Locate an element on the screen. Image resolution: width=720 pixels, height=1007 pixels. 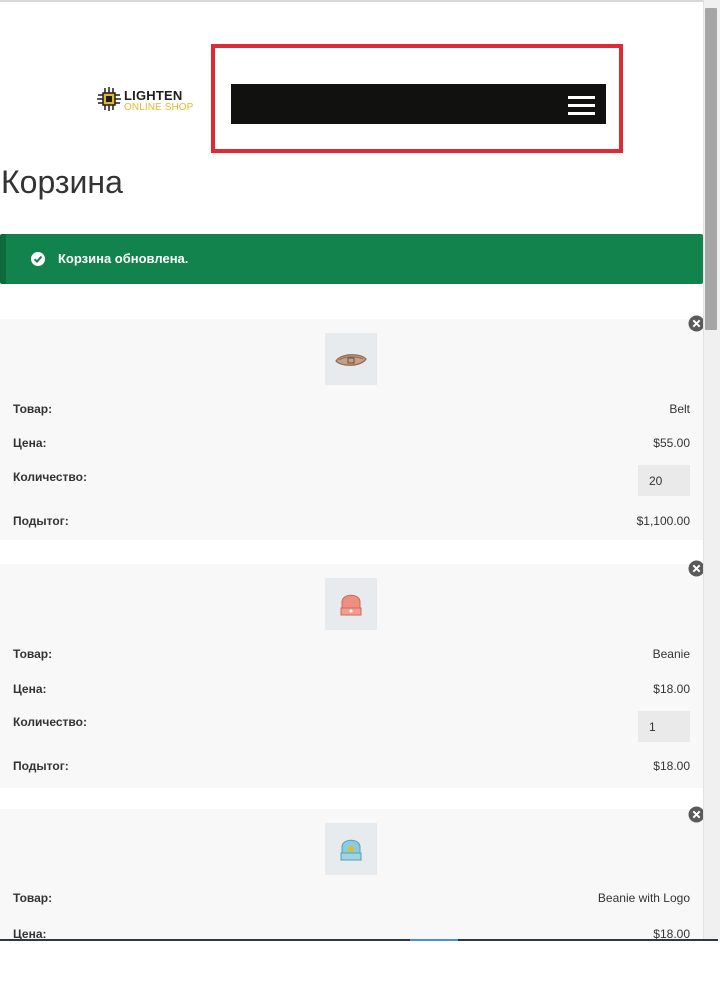
logo-chip-icon is located at coordinates (109, 99).